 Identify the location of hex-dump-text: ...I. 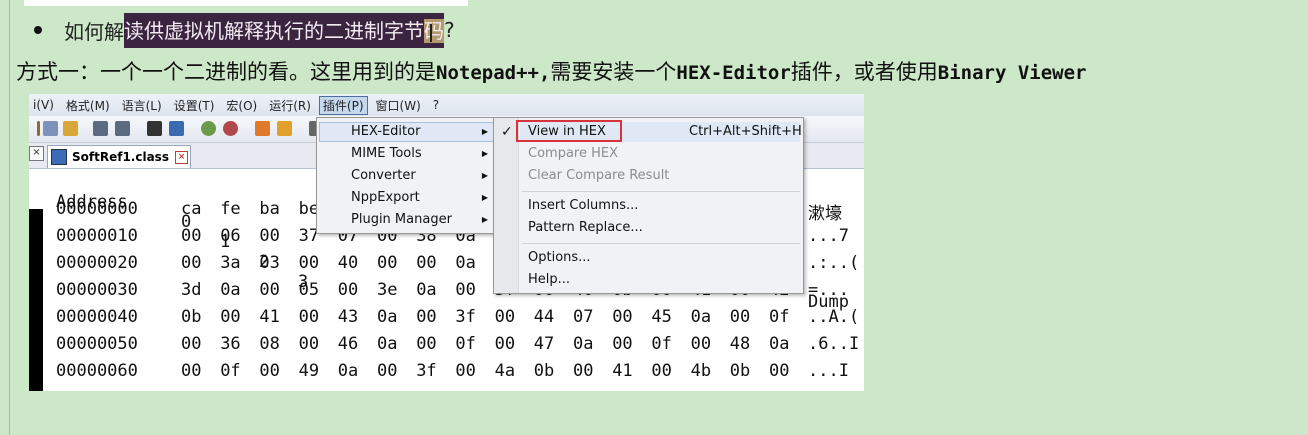
(828, 371).